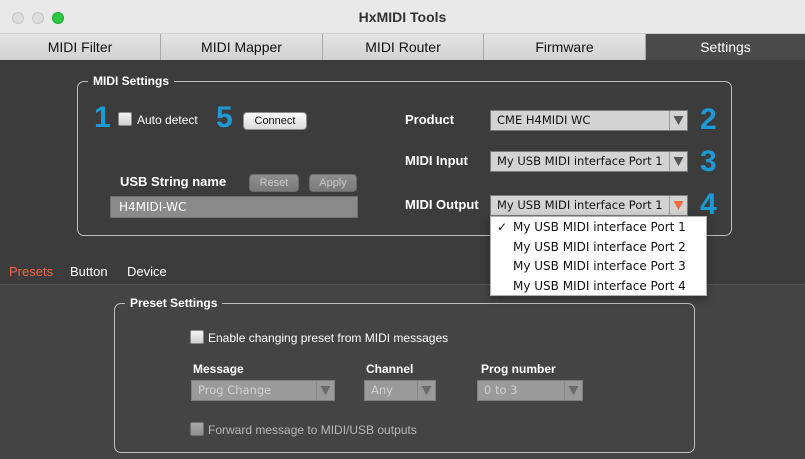  Describe the element at coordinates (173, 181) in the screenshot. I see `usb-string-label: USB String name` at that location.